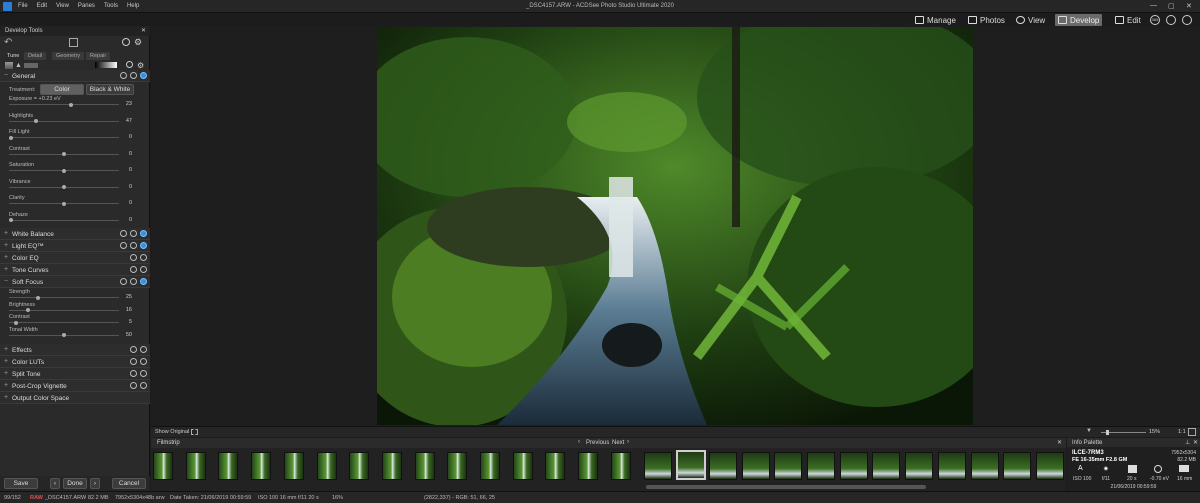 The width and height of the screenshot is (1200, 503). Describe the element at coordinates (140, 65) in the screenshot. I see `settings-icon: ⚙` at that location.